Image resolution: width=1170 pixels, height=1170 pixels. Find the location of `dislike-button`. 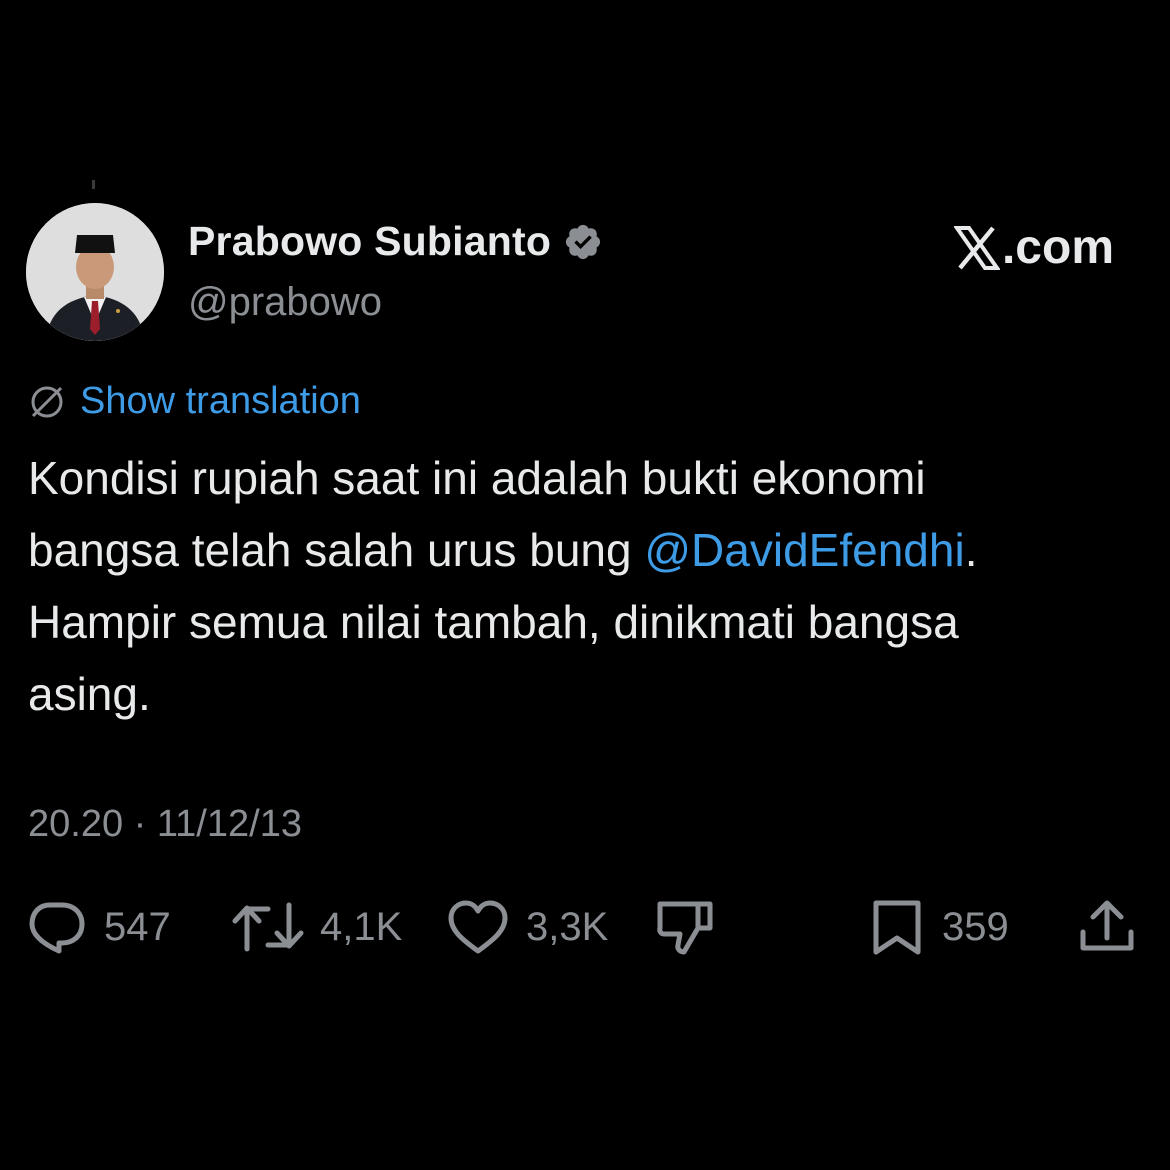

dislike-button is located at coordinates (685, 927).